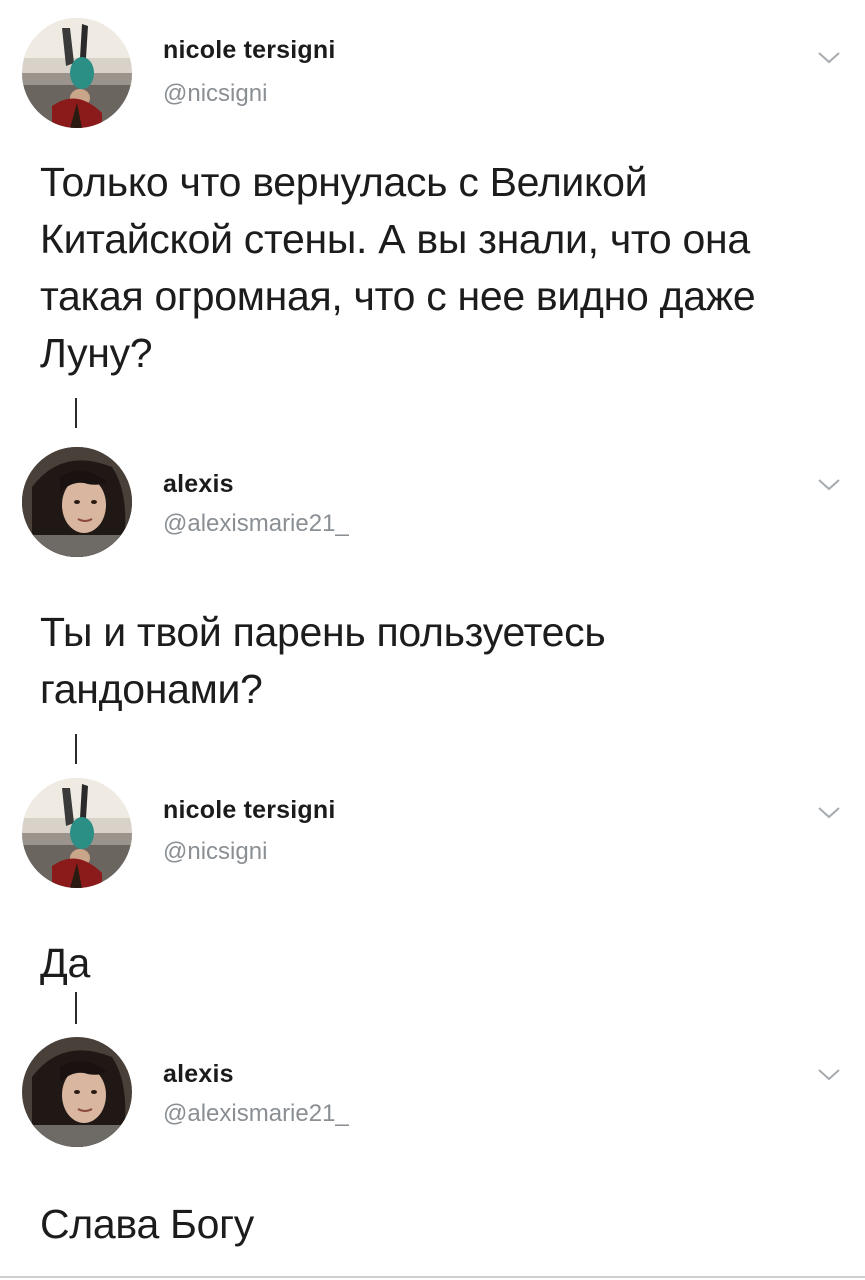 The image size is (865, 1280). I want to click on tweet-text: Да, so click(65, 963).